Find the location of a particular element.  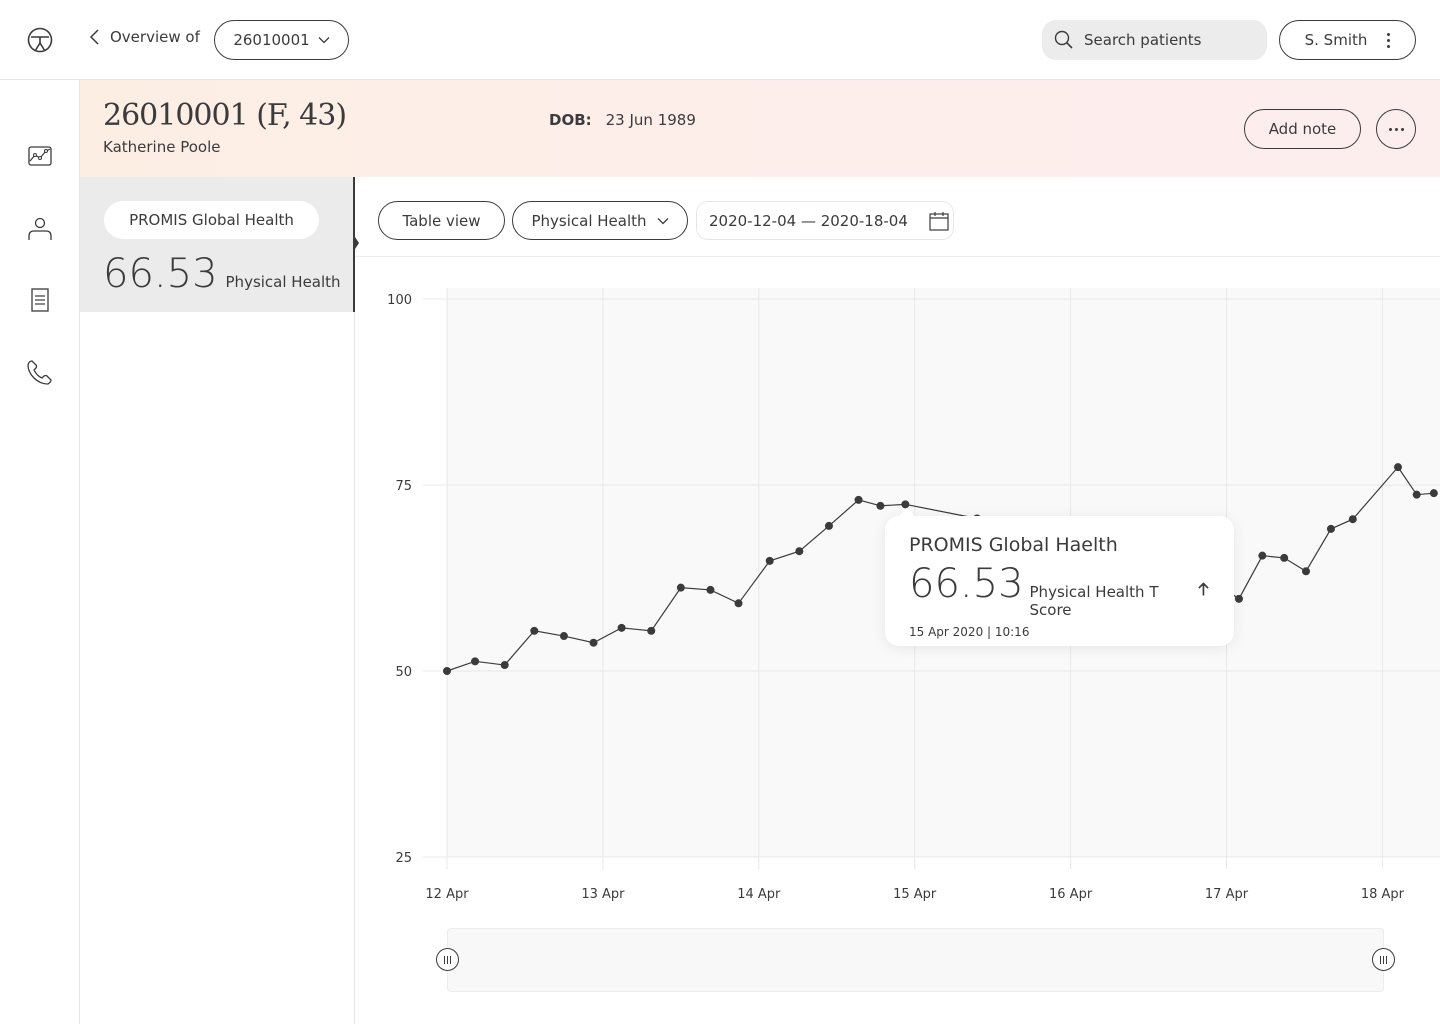

back-link: Overview of is located at coordinates (144, 37).